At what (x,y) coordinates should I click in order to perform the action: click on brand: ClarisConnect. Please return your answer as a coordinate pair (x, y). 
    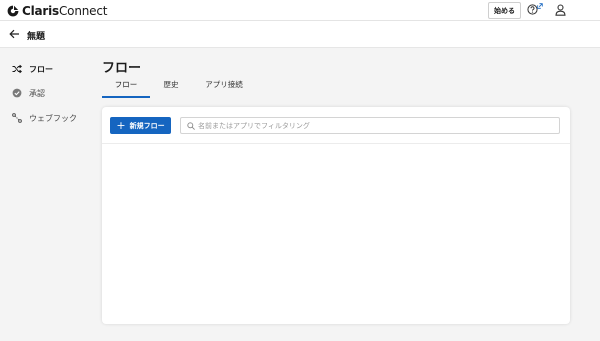
    Looking at the image, I should click on (57, 10).